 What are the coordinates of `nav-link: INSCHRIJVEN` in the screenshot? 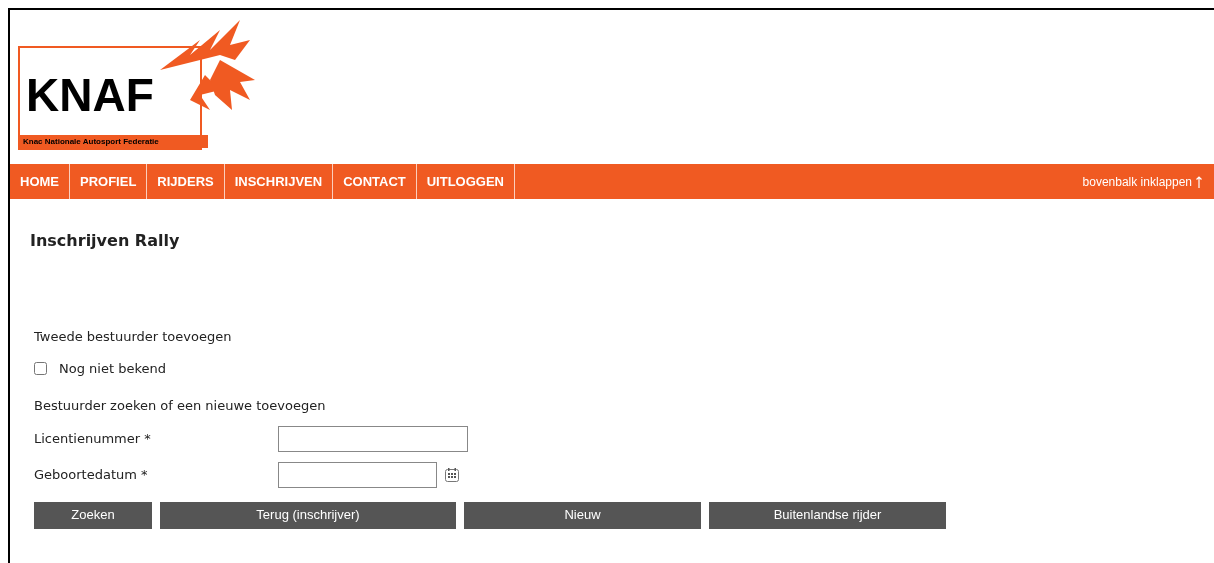 It's located at (279, 181).